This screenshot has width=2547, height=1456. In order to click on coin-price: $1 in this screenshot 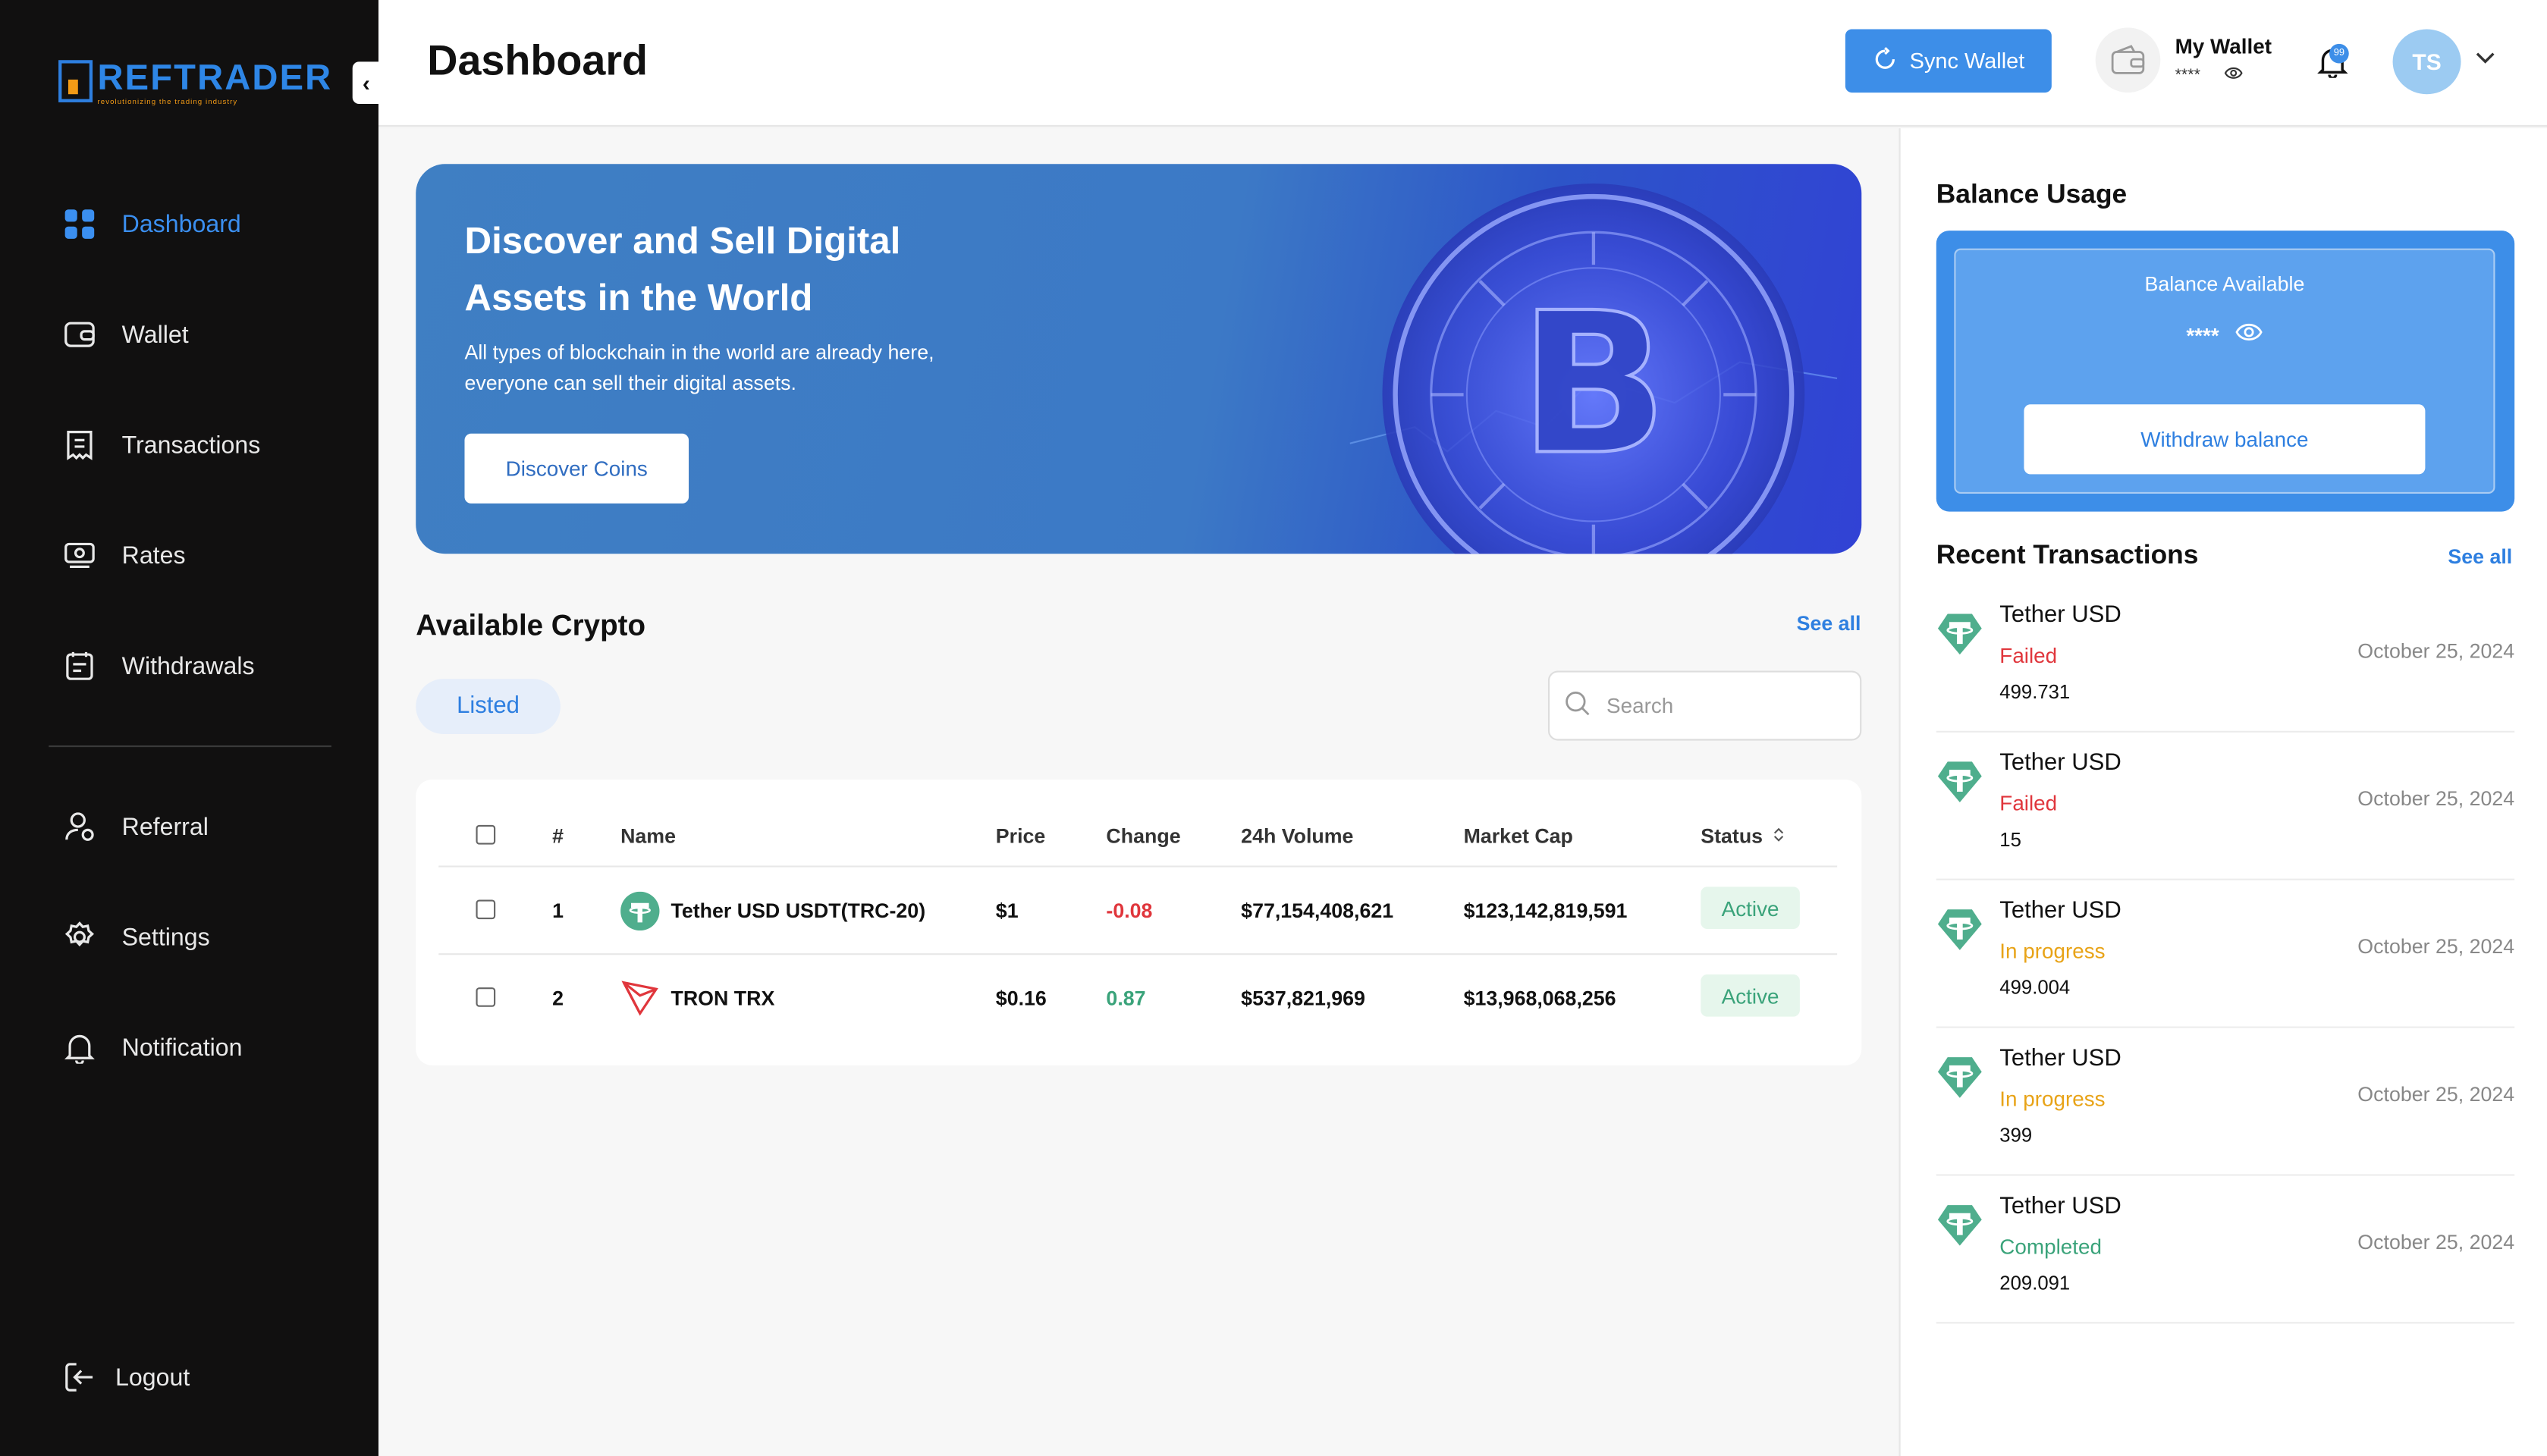, I will do `click(1007, 911)`.